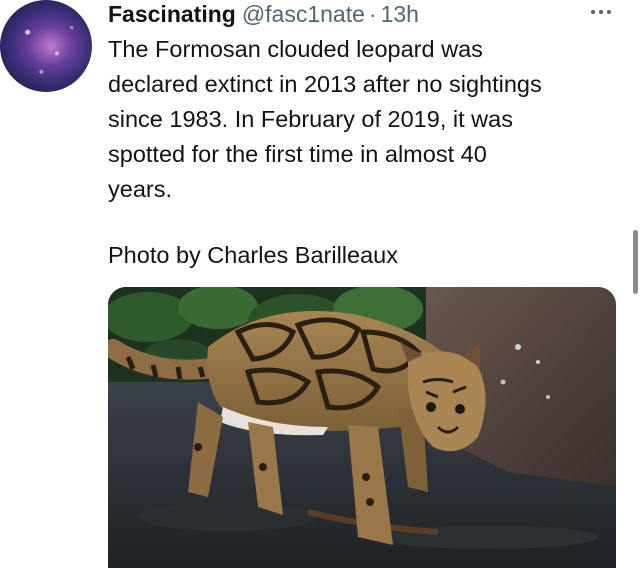 The image size is (640, 568). Describe the element at coordinates (400, 14) in the screenshot. I see `timestamp: 13h` at that location.